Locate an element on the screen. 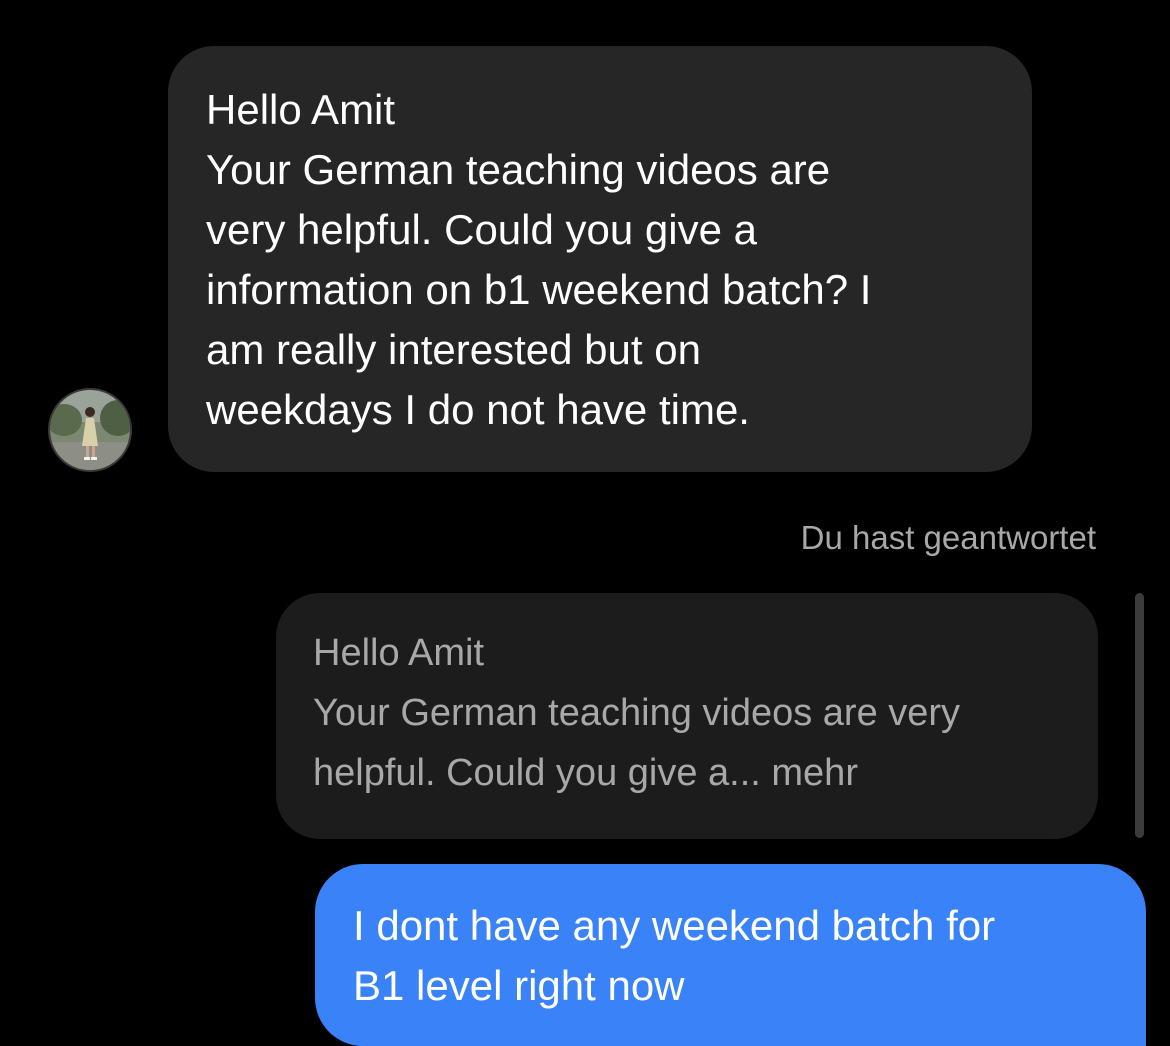 The height and width of the screenshot is (1046, 1170). quoted-message-line: helpful. Could you give a... mehr is located at coordinates (585, 773).